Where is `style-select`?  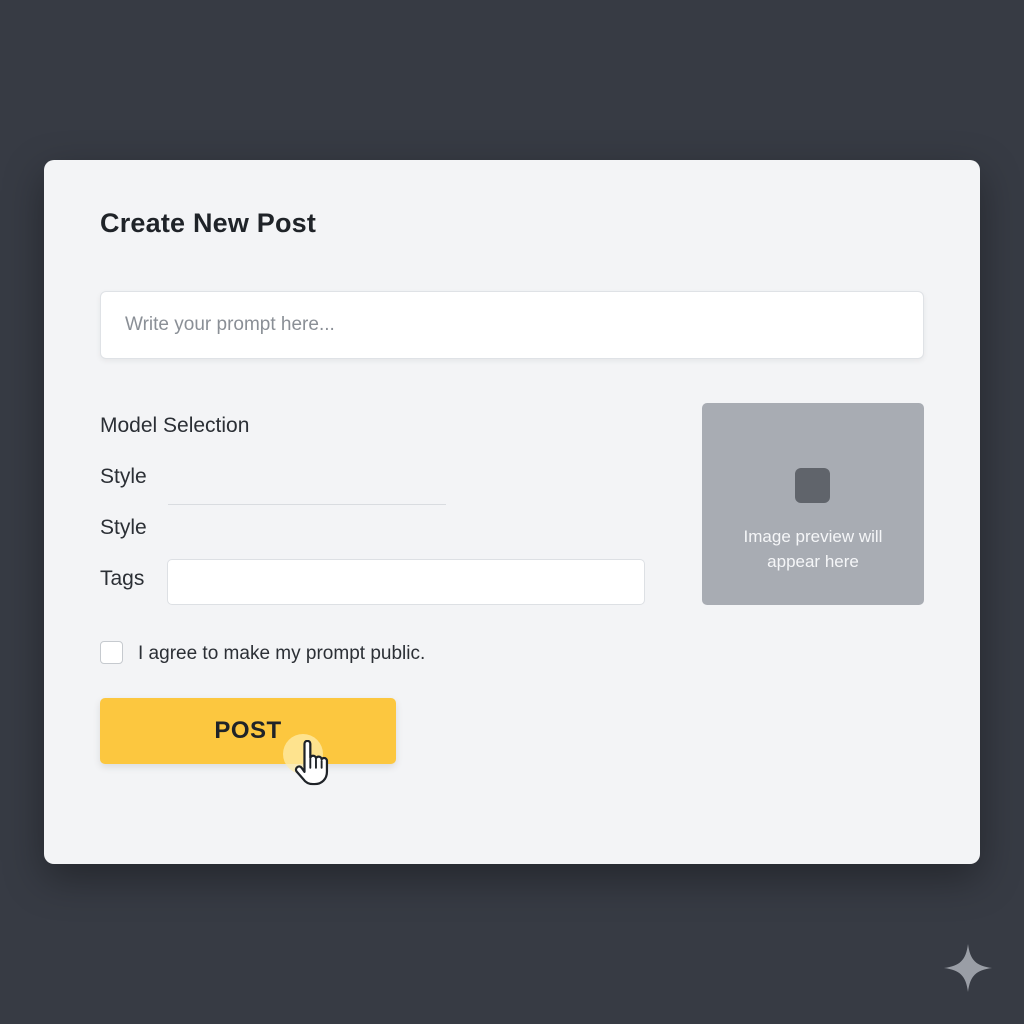
style-select is located at coordinates (307, 490).